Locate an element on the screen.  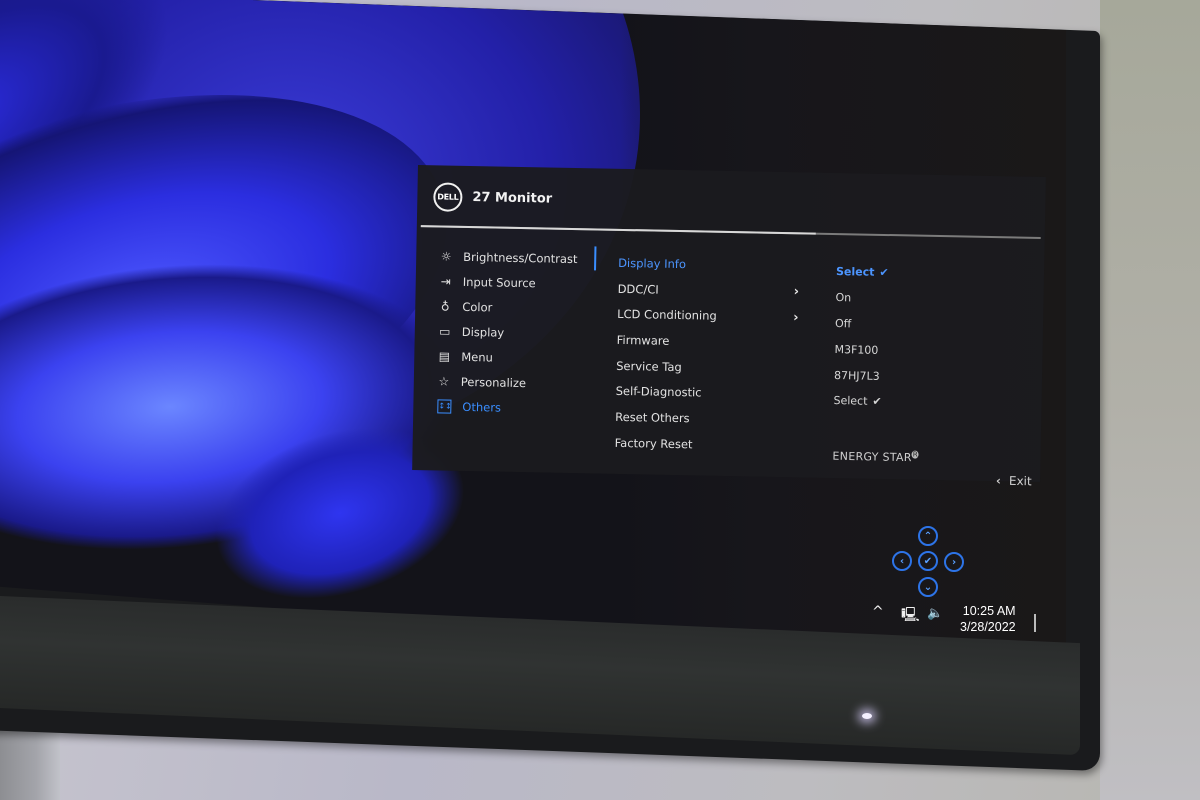
submenu-item-label: DDC/CI is located at coordinates (638, 289).